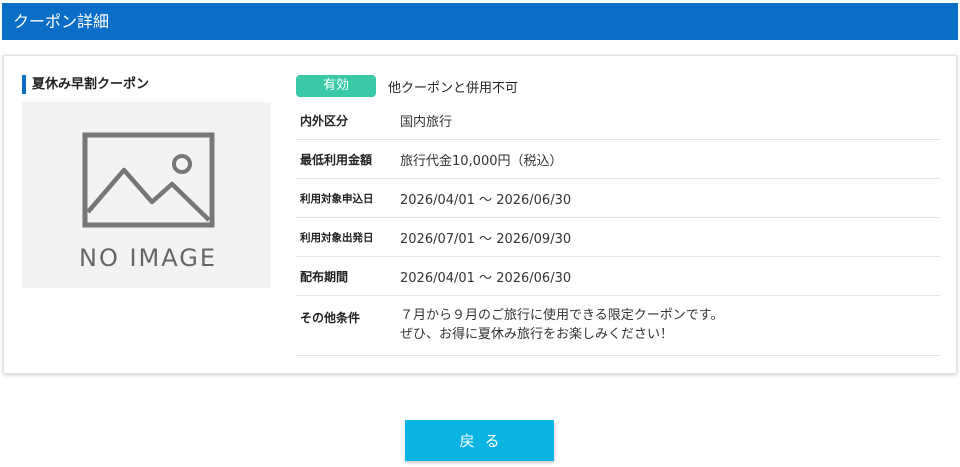 The image size is (960, 467). What do you see at coordinates (61, 21) in the screenshot?
I see `page-title: クーポン詳細` at bounding box center [61, 21].